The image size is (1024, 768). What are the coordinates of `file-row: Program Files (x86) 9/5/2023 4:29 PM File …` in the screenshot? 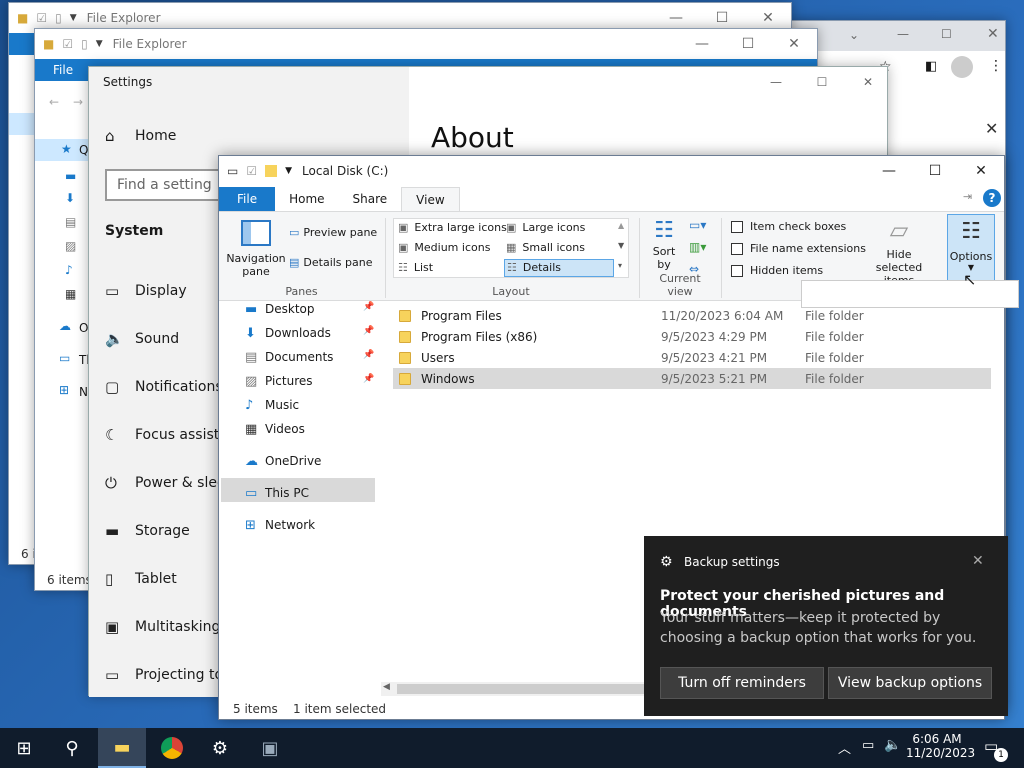 It's located at (692, 336).